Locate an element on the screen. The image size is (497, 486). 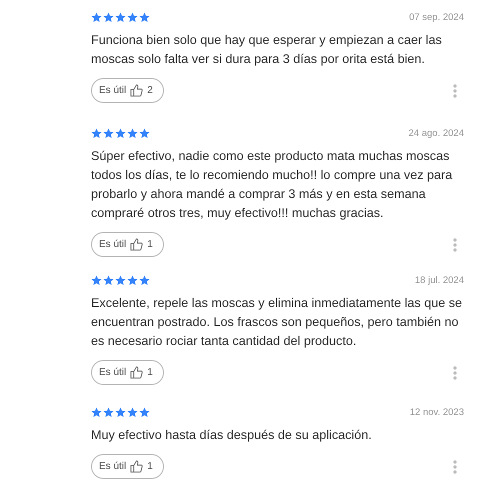
review-date: 07 sep. 2024 is located at coordinates (436, 17).